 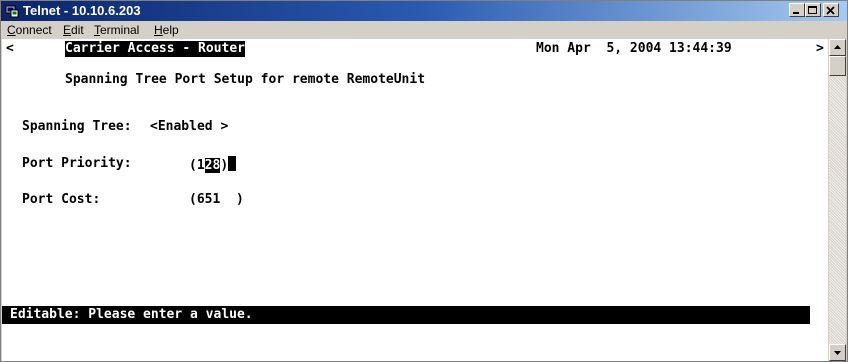 I want to click on port-priority-selection: 28, so click(x=212, y=165).